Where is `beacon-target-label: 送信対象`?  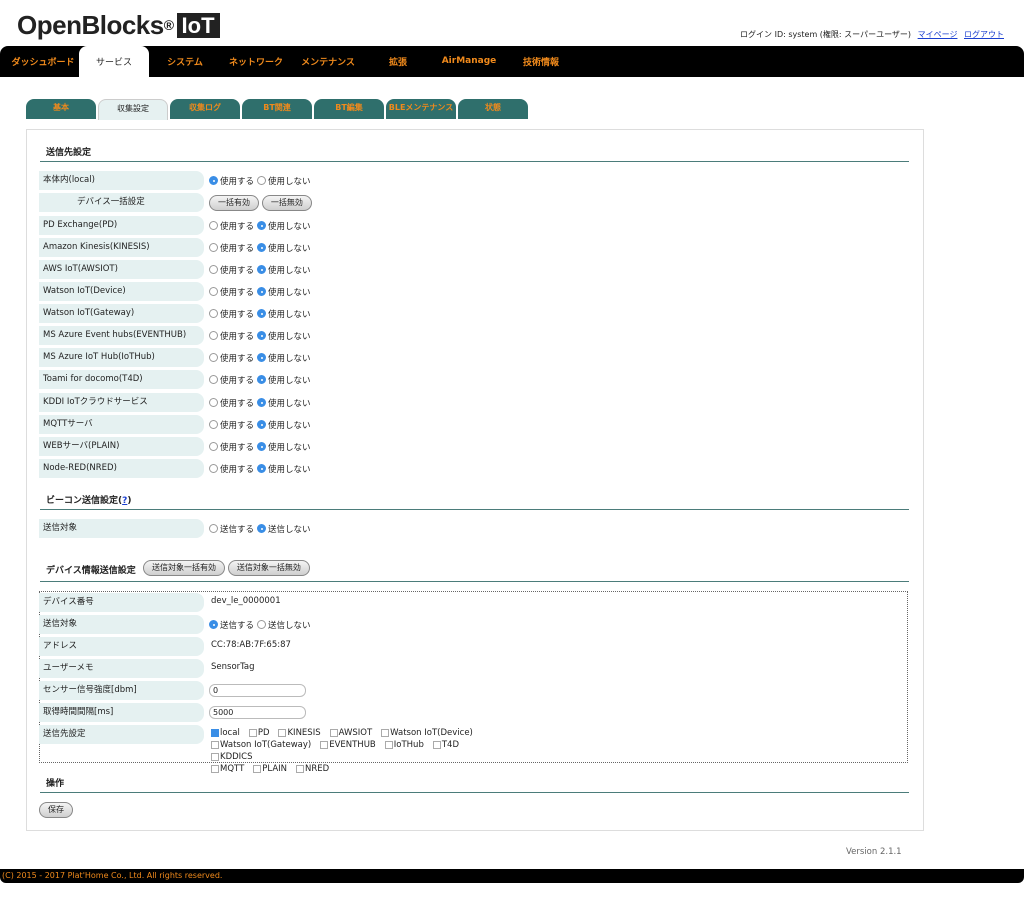 beacon-target-label: 送信対象 is located at coordinates (121, 528).